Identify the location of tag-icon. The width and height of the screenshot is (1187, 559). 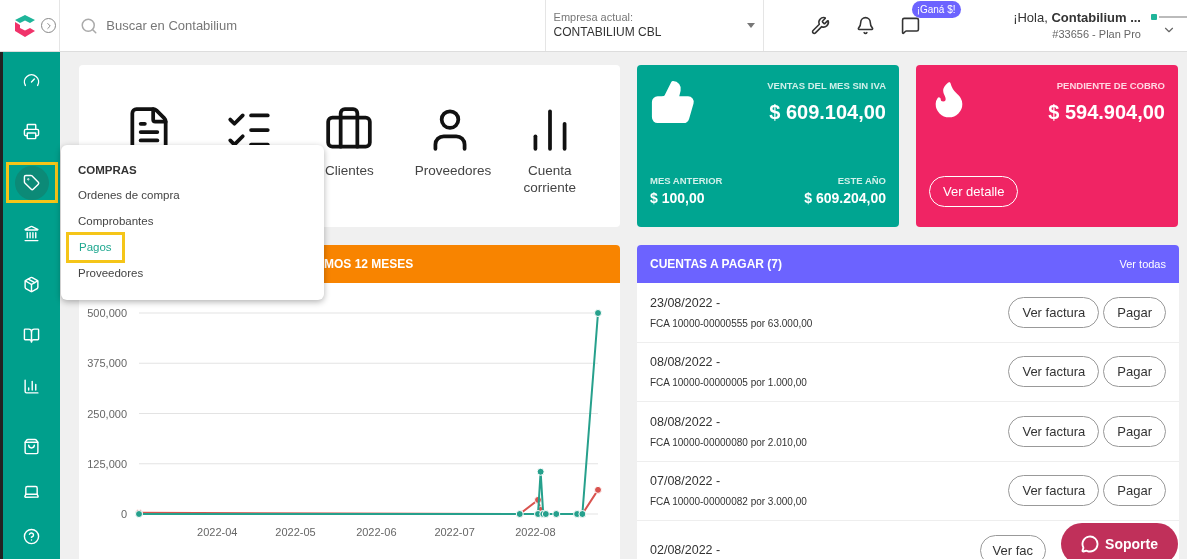
(31, 182).